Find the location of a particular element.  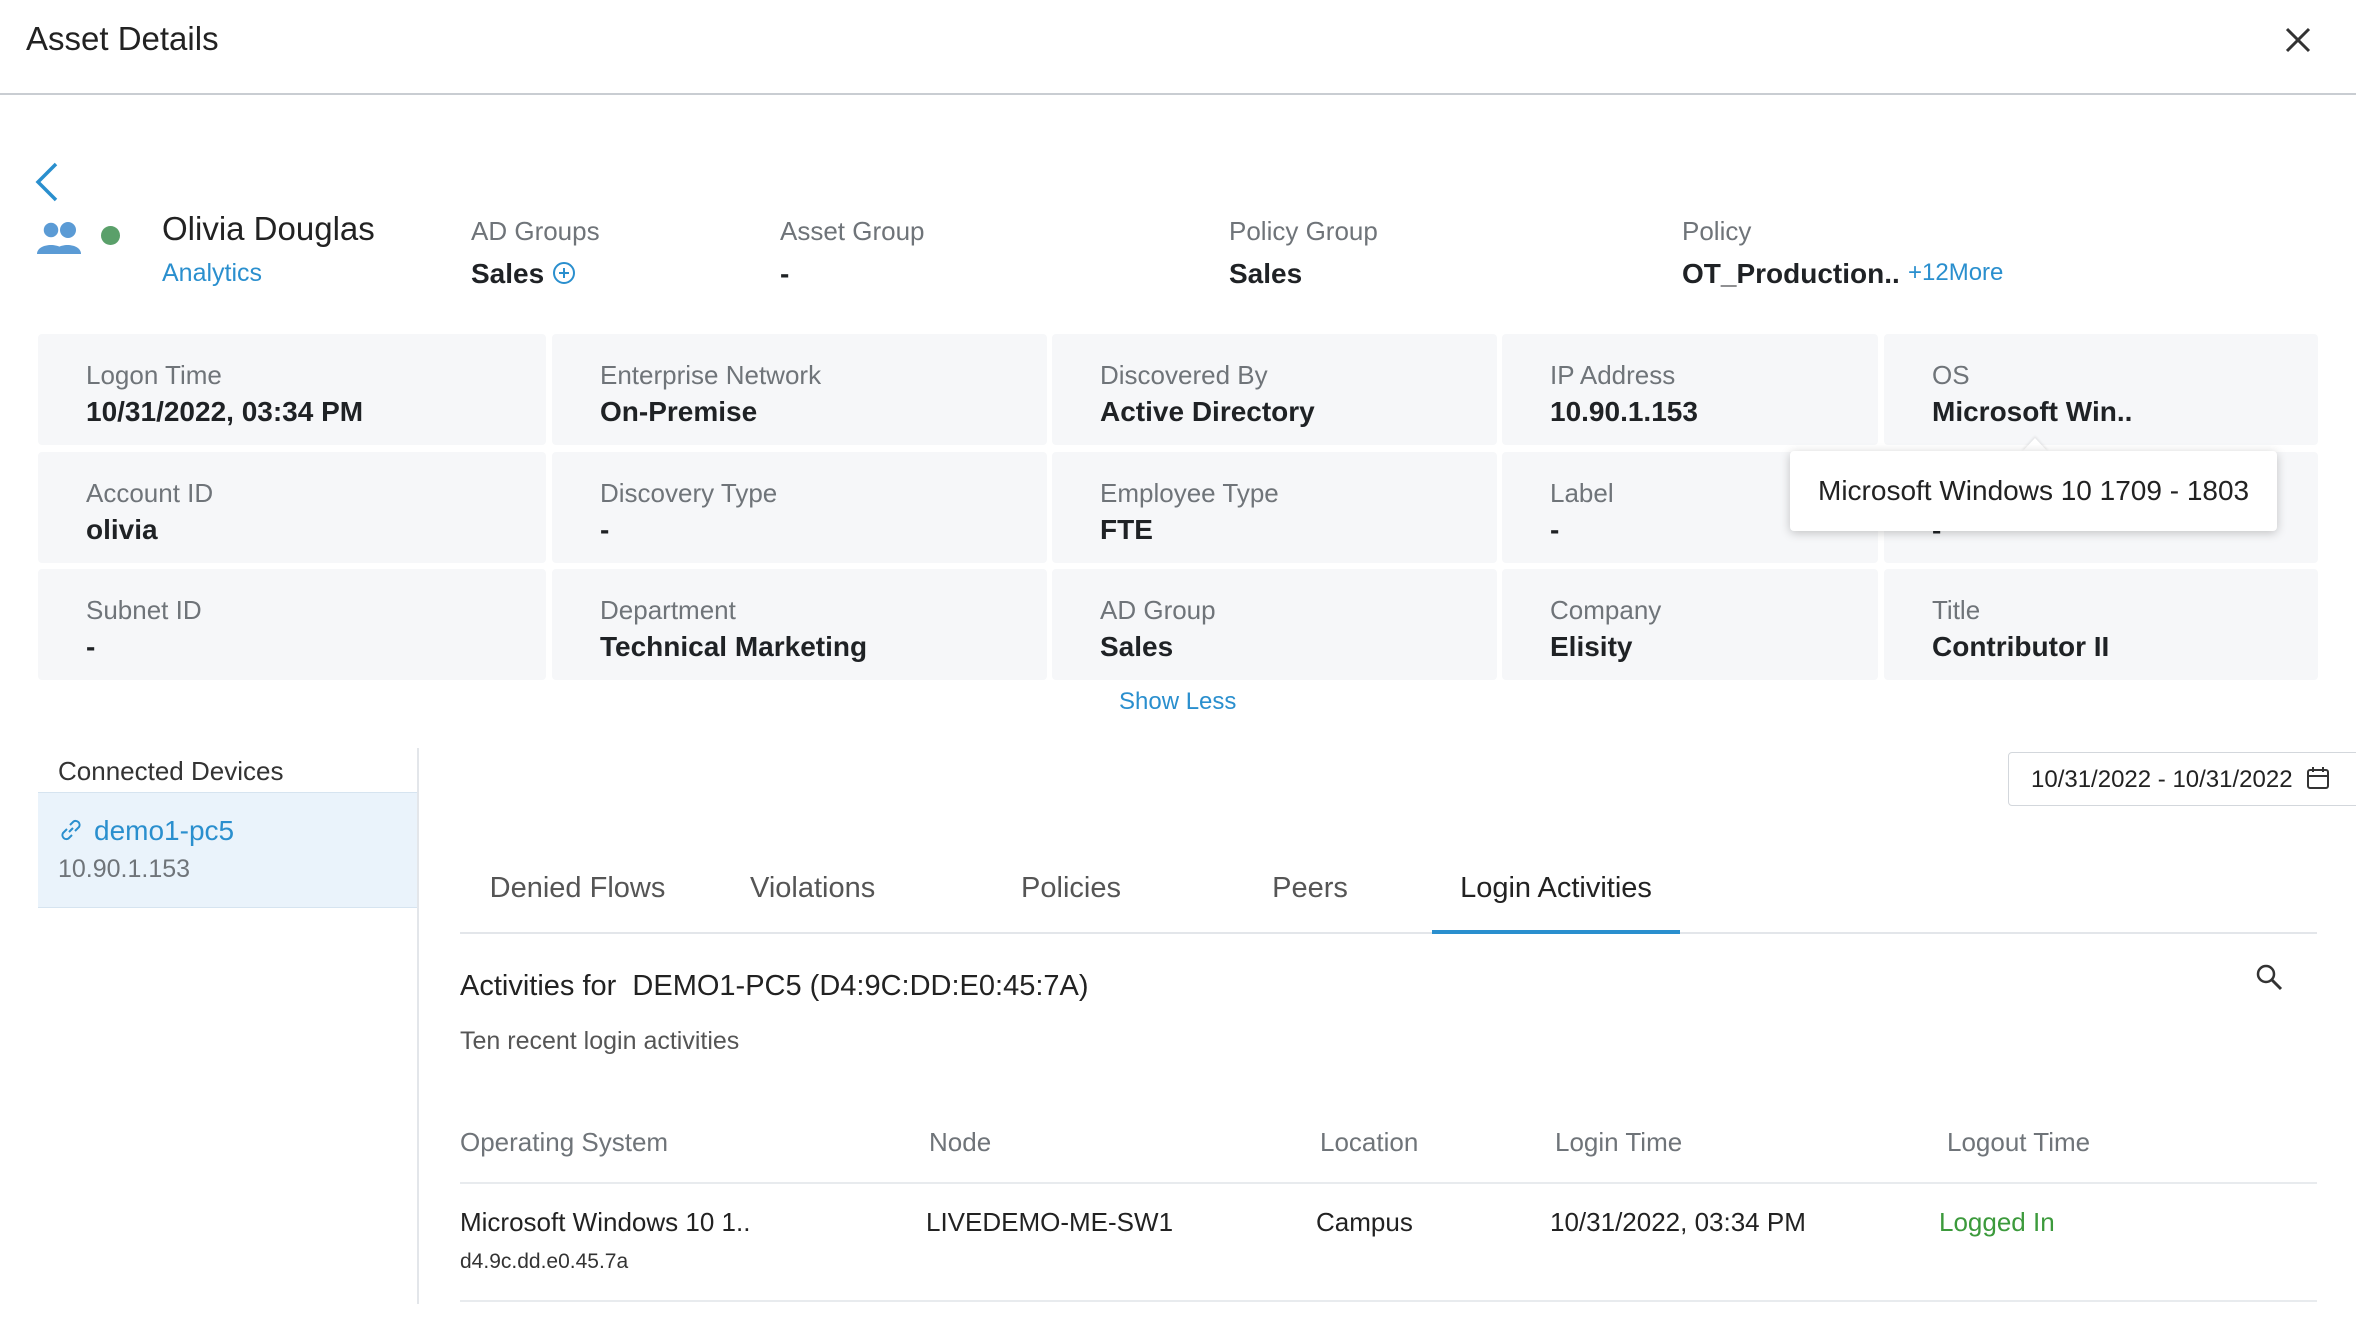

ad-groups-value: Sales is located at coordinates (508, 273).